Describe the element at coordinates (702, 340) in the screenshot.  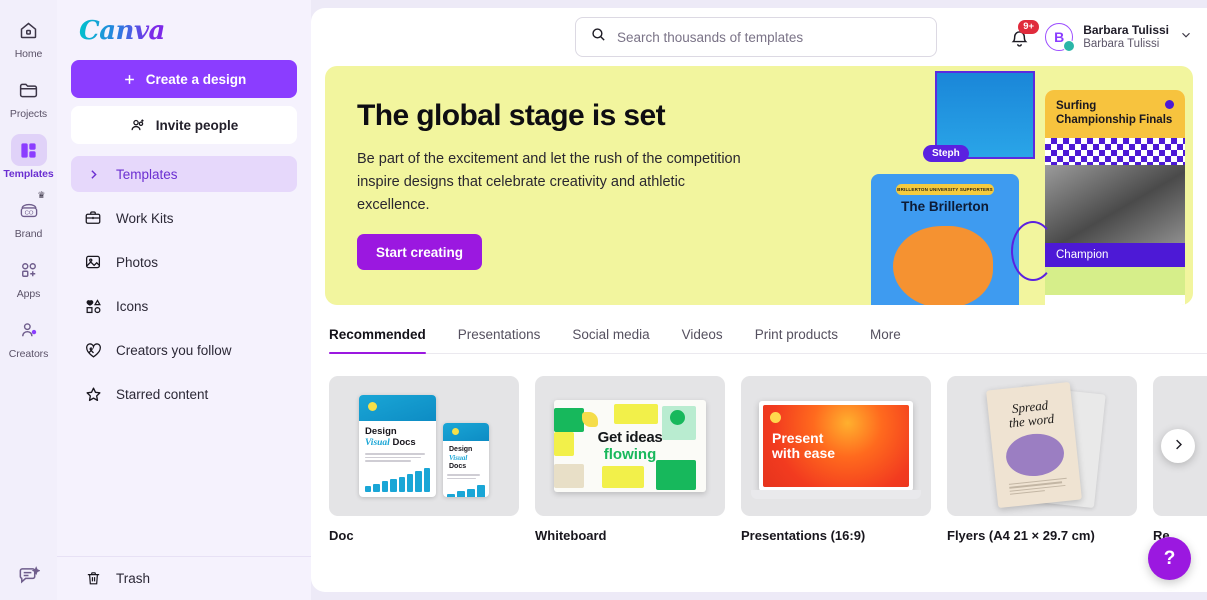
I see `tab-videos: Videos` at that location.